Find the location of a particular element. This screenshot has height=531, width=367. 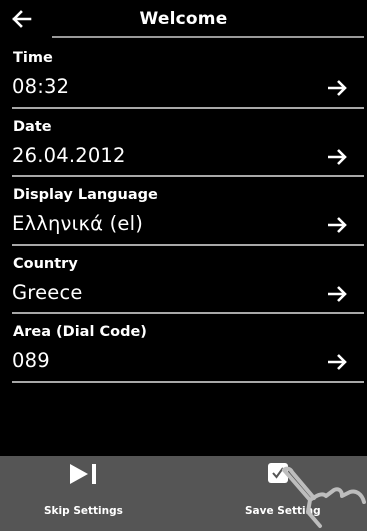

skip-settings-button: Skip Settings is located at coordinates (91, 493).